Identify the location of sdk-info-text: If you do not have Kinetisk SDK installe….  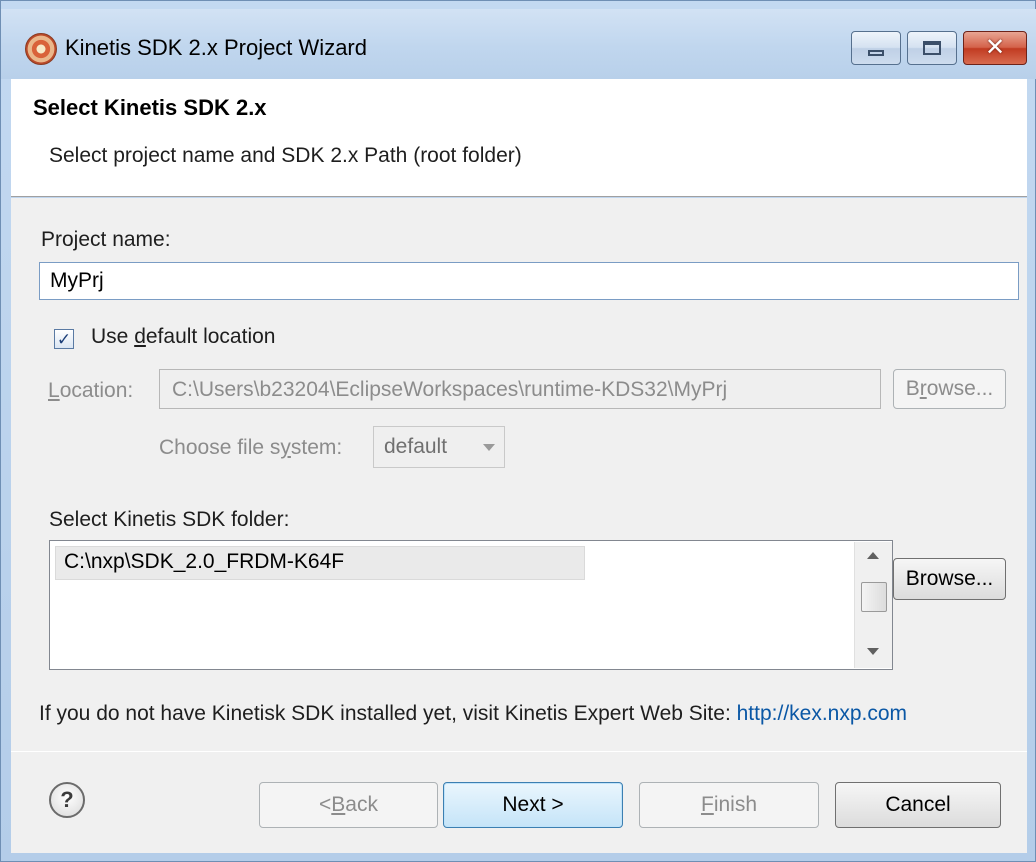
(473, 713).